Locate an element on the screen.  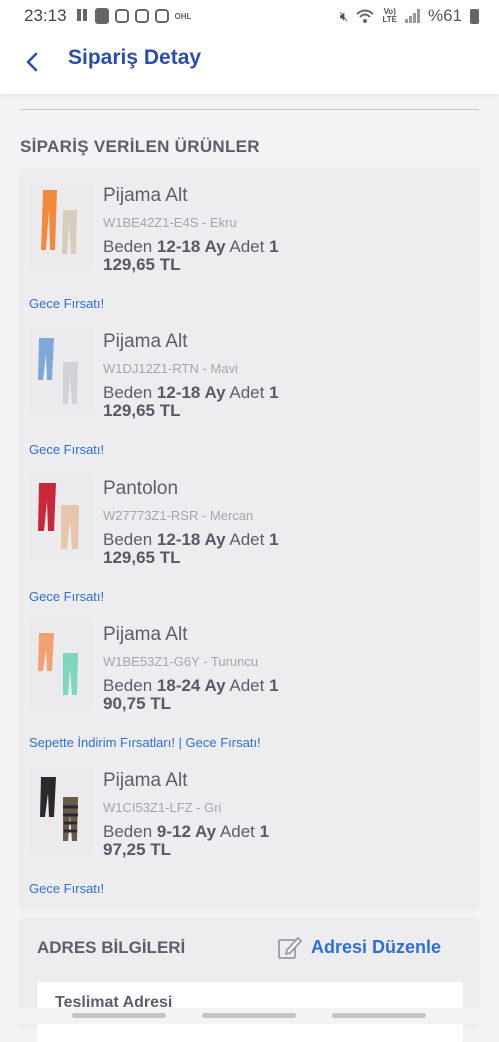
navigation-bar is located at coordinates (249, 1016).